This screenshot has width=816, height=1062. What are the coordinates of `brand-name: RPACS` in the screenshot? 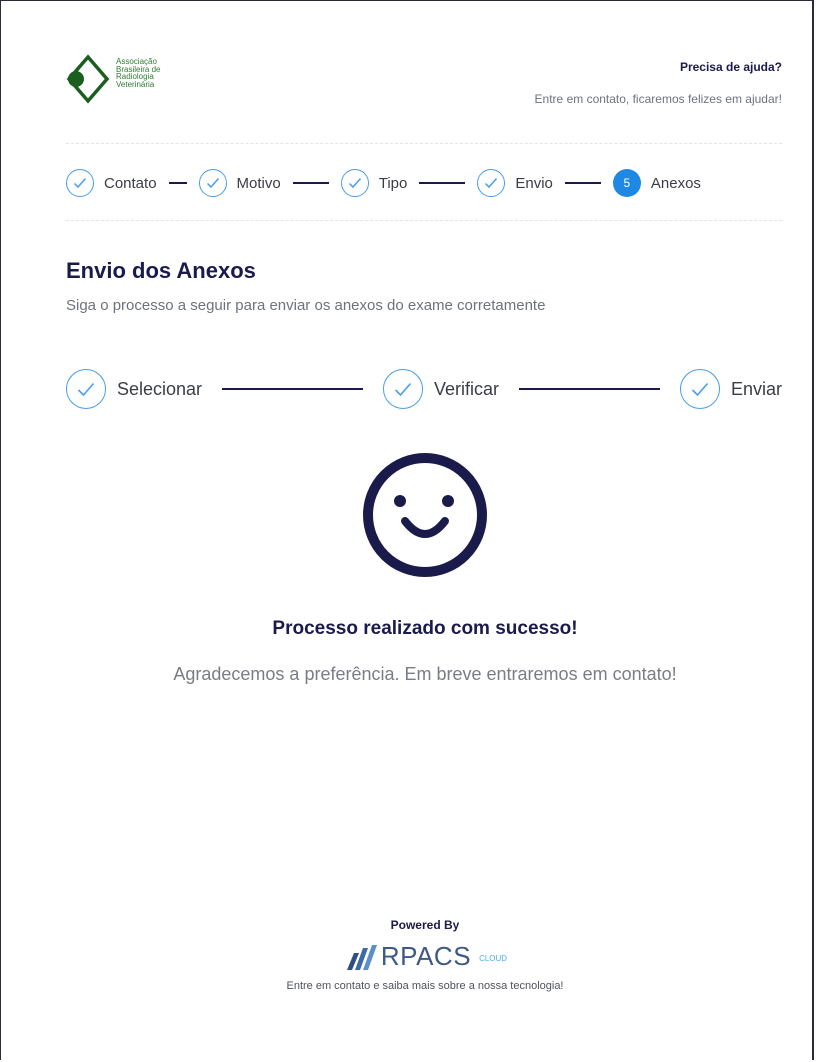 It's located at (426, 956).